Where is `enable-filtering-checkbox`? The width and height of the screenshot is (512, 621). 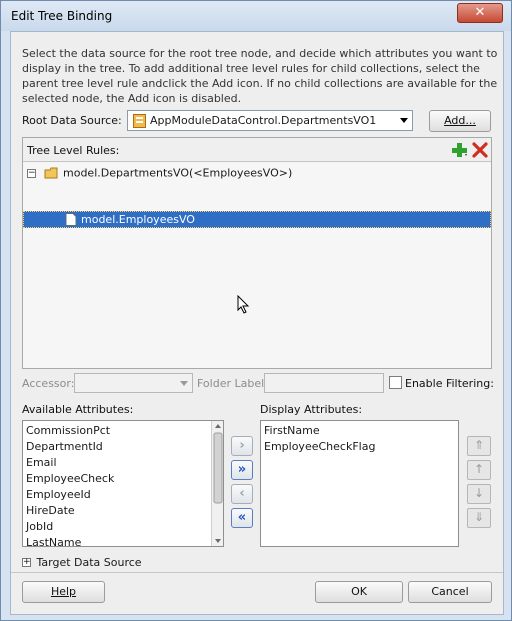
enable-filtering-checkbox is located at coordinates (395, 382).